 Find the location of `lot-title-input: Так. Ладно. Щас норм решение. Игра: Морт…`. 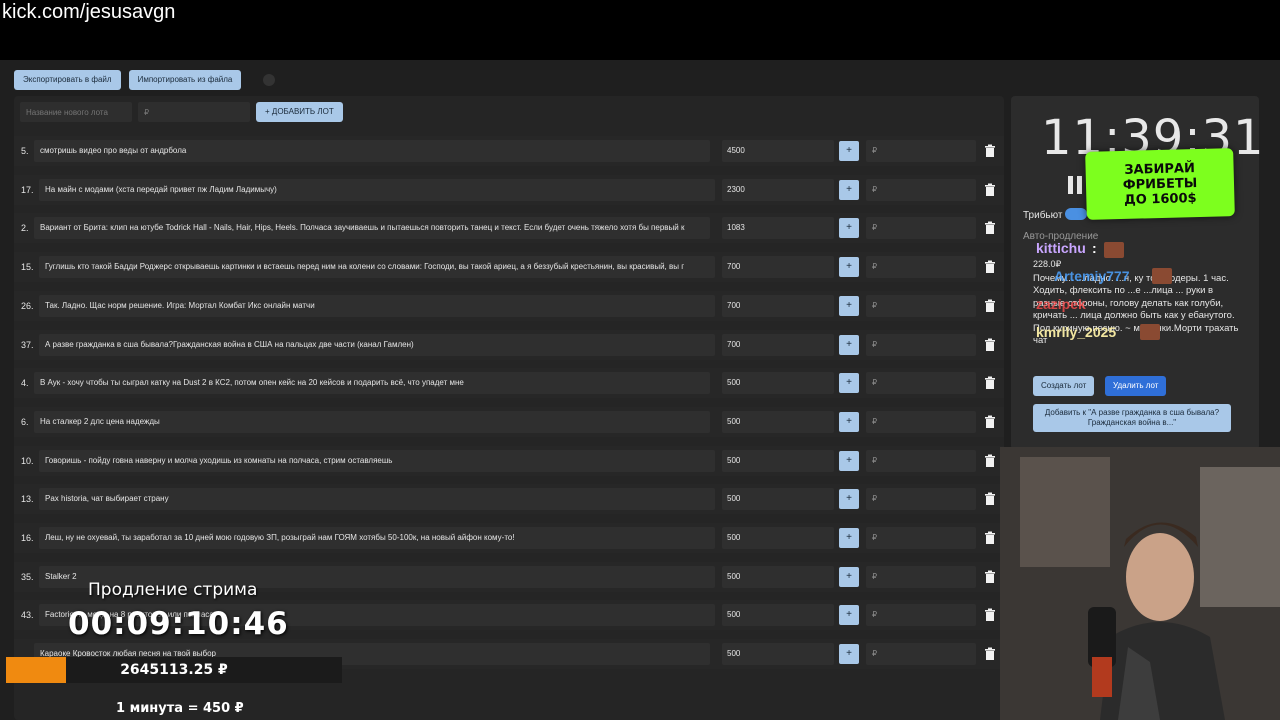

lot-title-input: Так. Ладно. Щас норм решение. Игра: Морт… is located at coordinates (377, 305).